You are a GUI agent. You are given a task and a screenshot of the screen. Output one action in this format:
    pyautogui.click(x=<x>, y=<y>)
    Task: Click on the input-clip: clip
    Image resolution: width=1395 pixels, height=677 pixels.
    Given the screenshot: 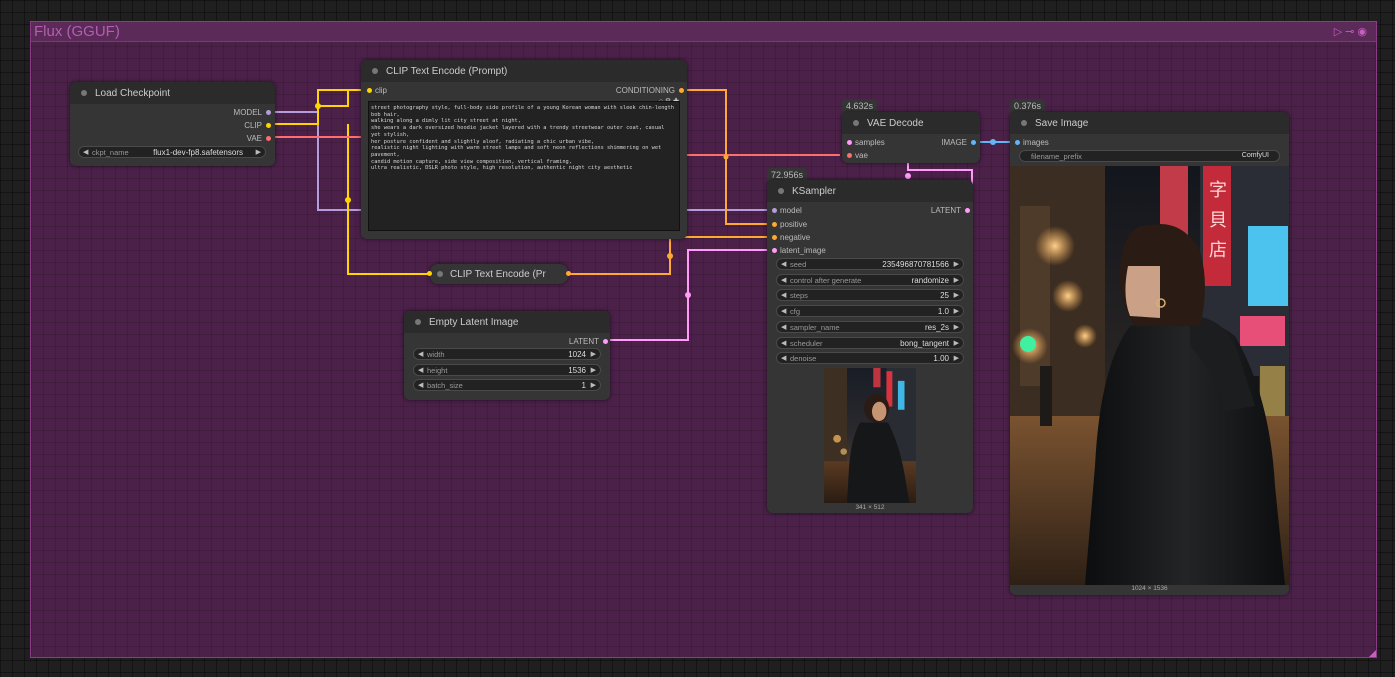 What is the action you would take?
    pyautogui.click(x=377, y=90)
    